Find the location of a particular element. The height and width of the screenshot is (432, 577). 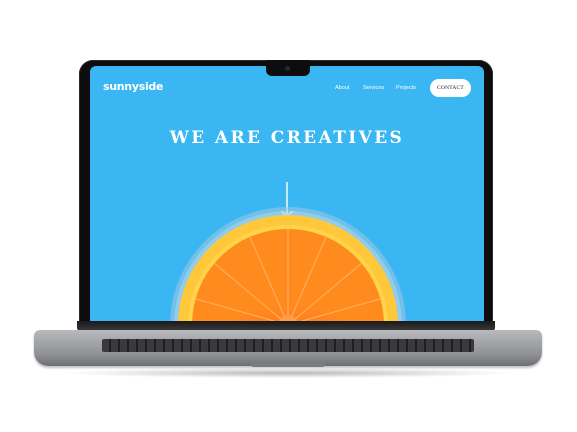

laptop-shadow is located at coordinates (288, 373).